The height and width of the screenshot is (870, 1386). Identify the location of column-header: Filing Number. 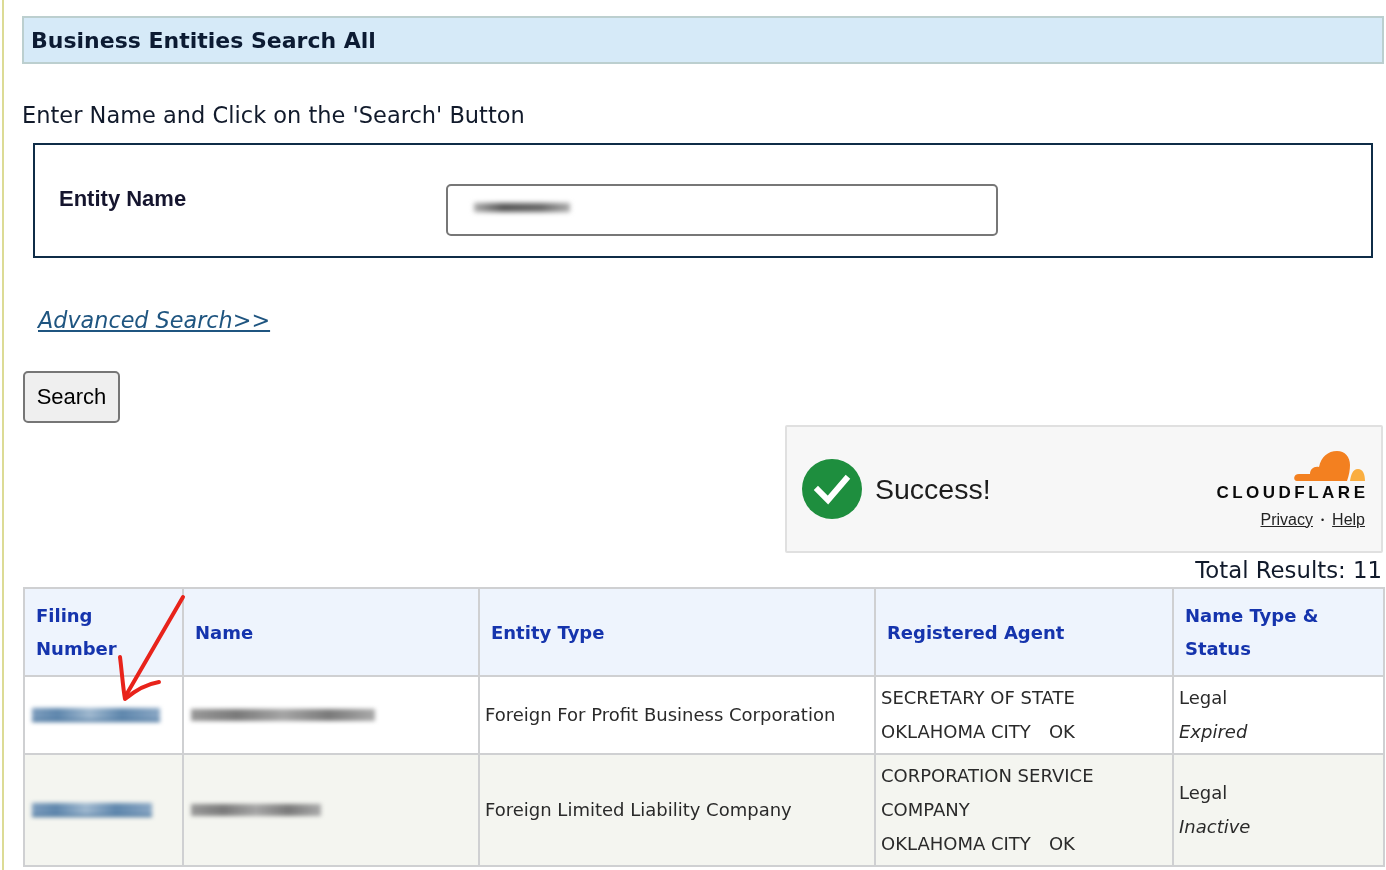
(103, 632).